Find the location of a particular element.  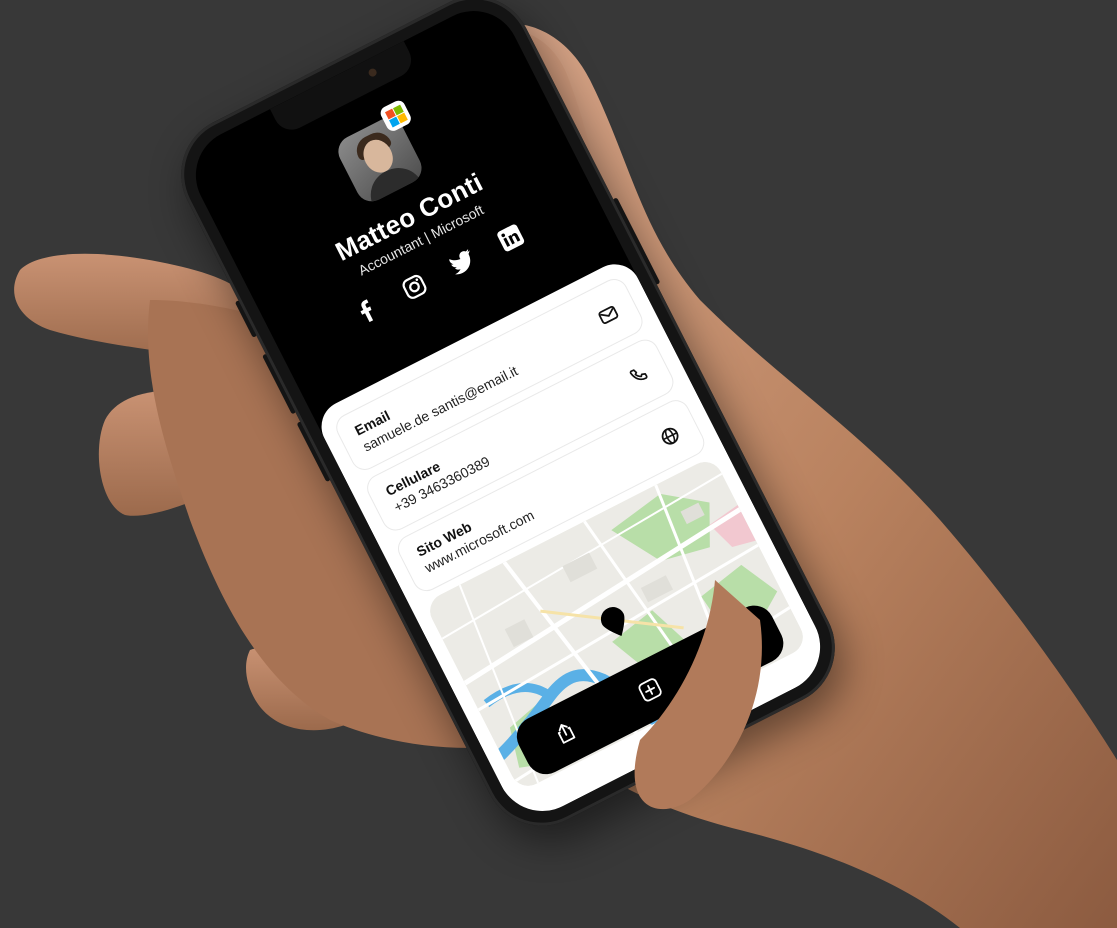

qr-code-button is located at coordinates (734, 646).